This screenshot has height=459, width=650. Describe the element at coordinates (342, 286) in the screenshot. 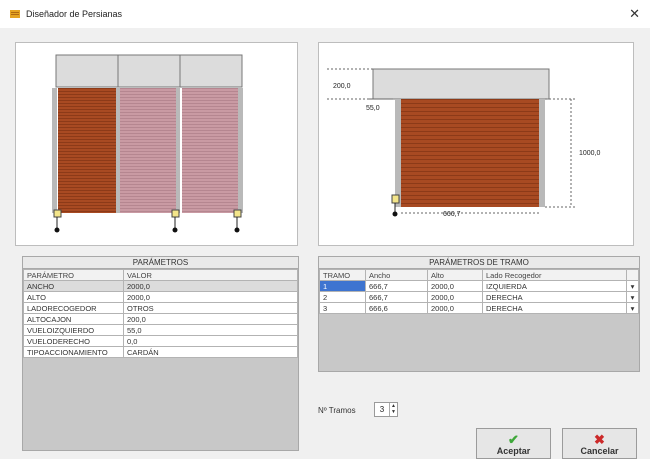

I see `tramo-number: 1` at that location.